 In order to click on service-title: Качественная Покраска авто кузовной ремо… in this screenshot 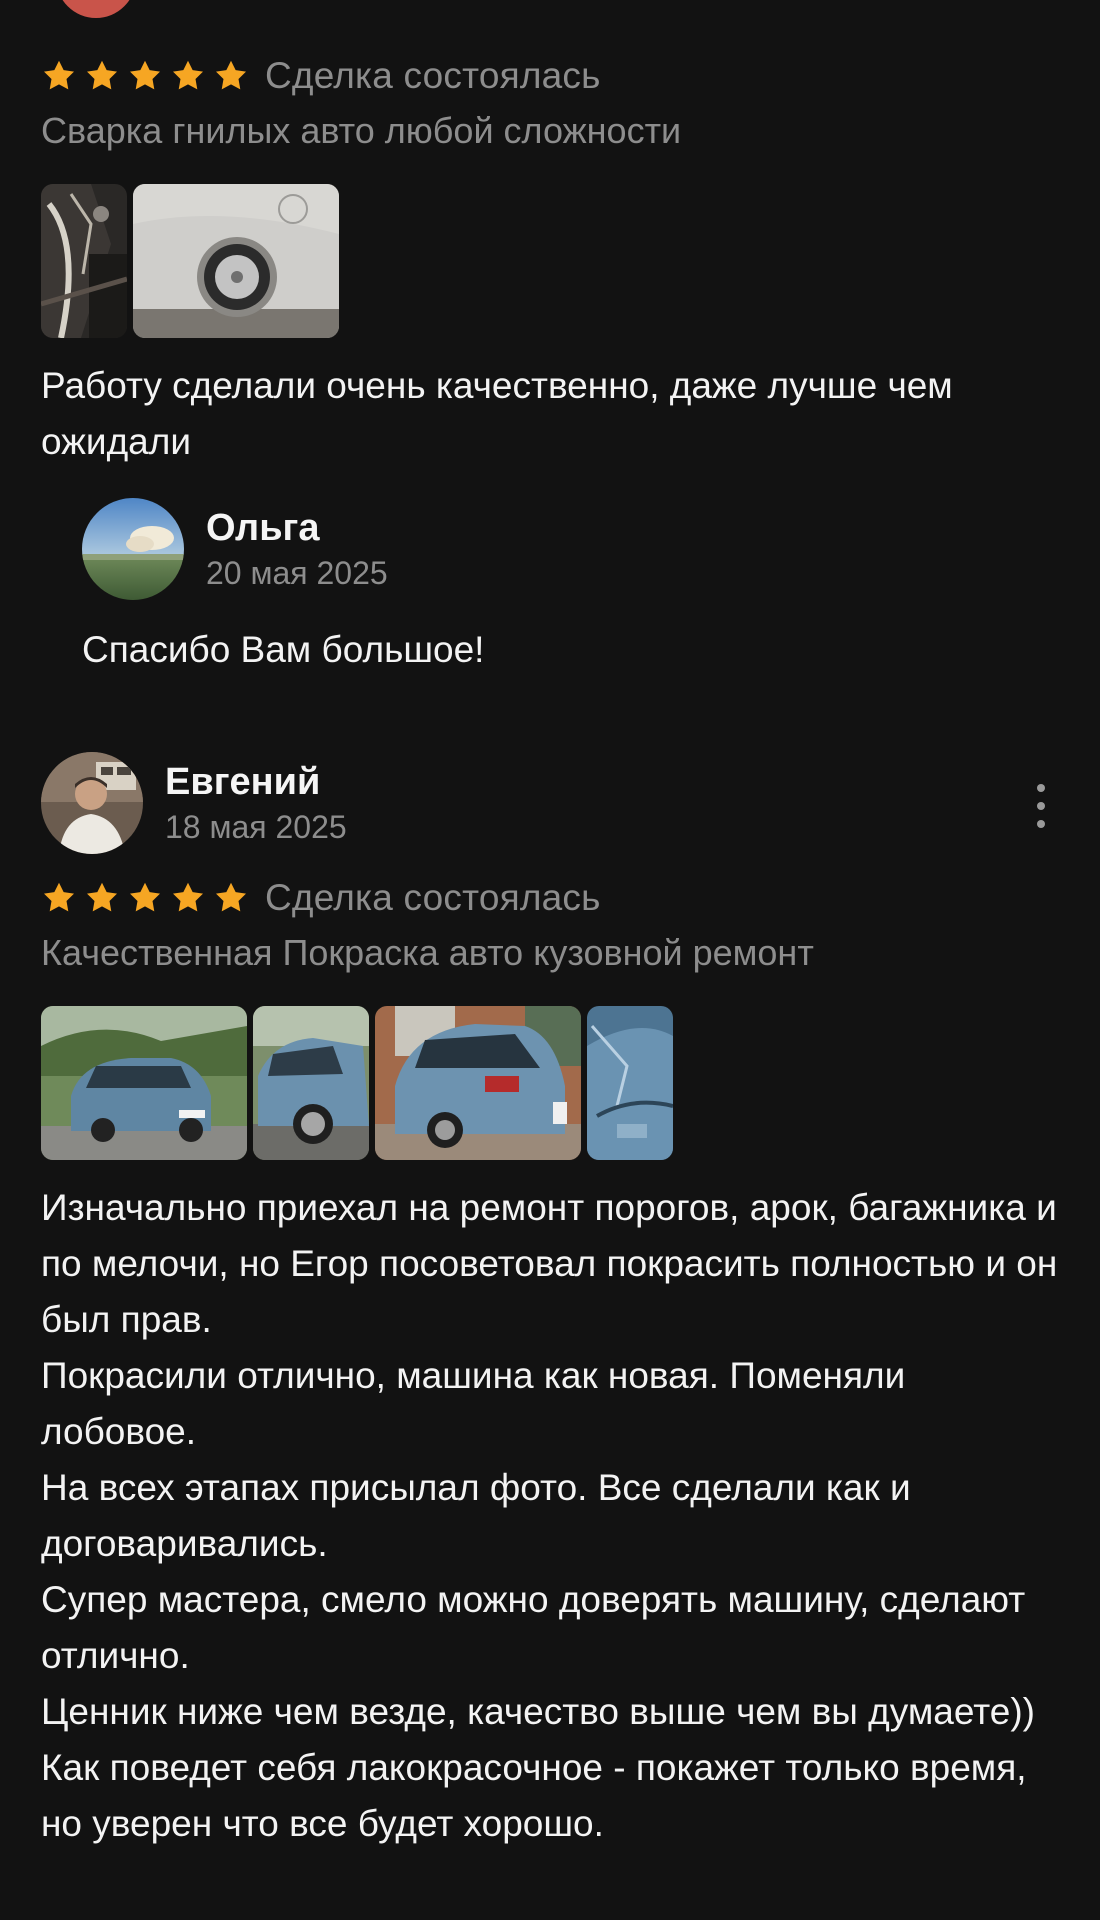, I will do `click(427, 952)`.